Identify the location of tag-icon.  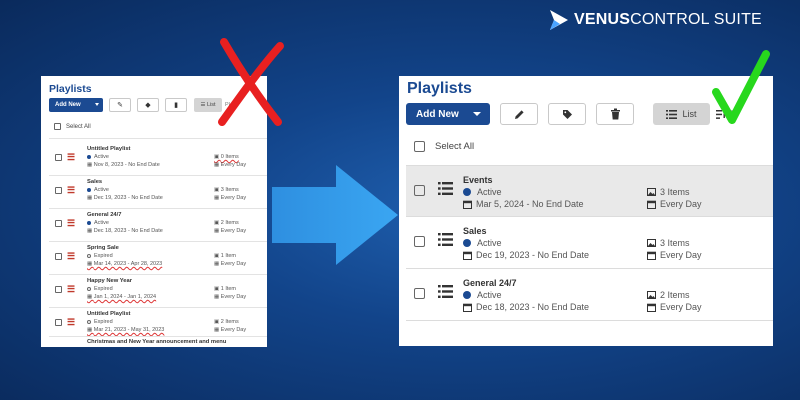
(567, 114).